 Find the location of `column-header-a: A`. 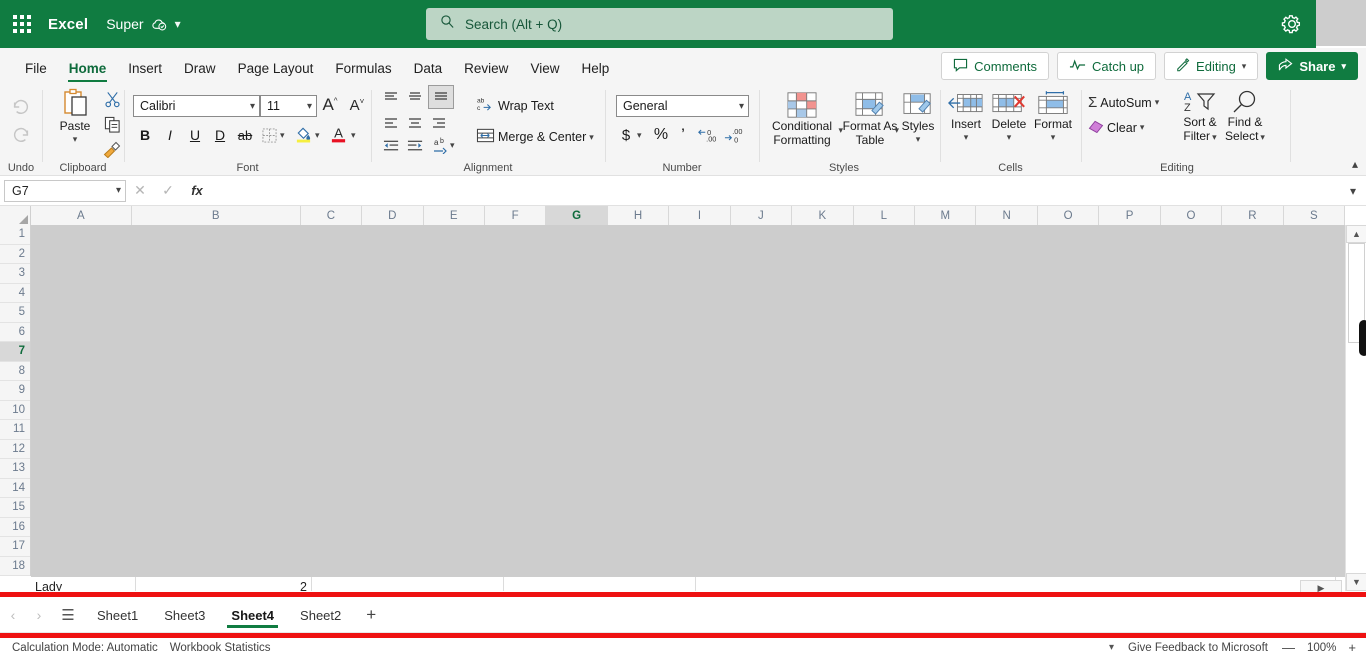

column-header-a: A is located at coordinates (81, 215).